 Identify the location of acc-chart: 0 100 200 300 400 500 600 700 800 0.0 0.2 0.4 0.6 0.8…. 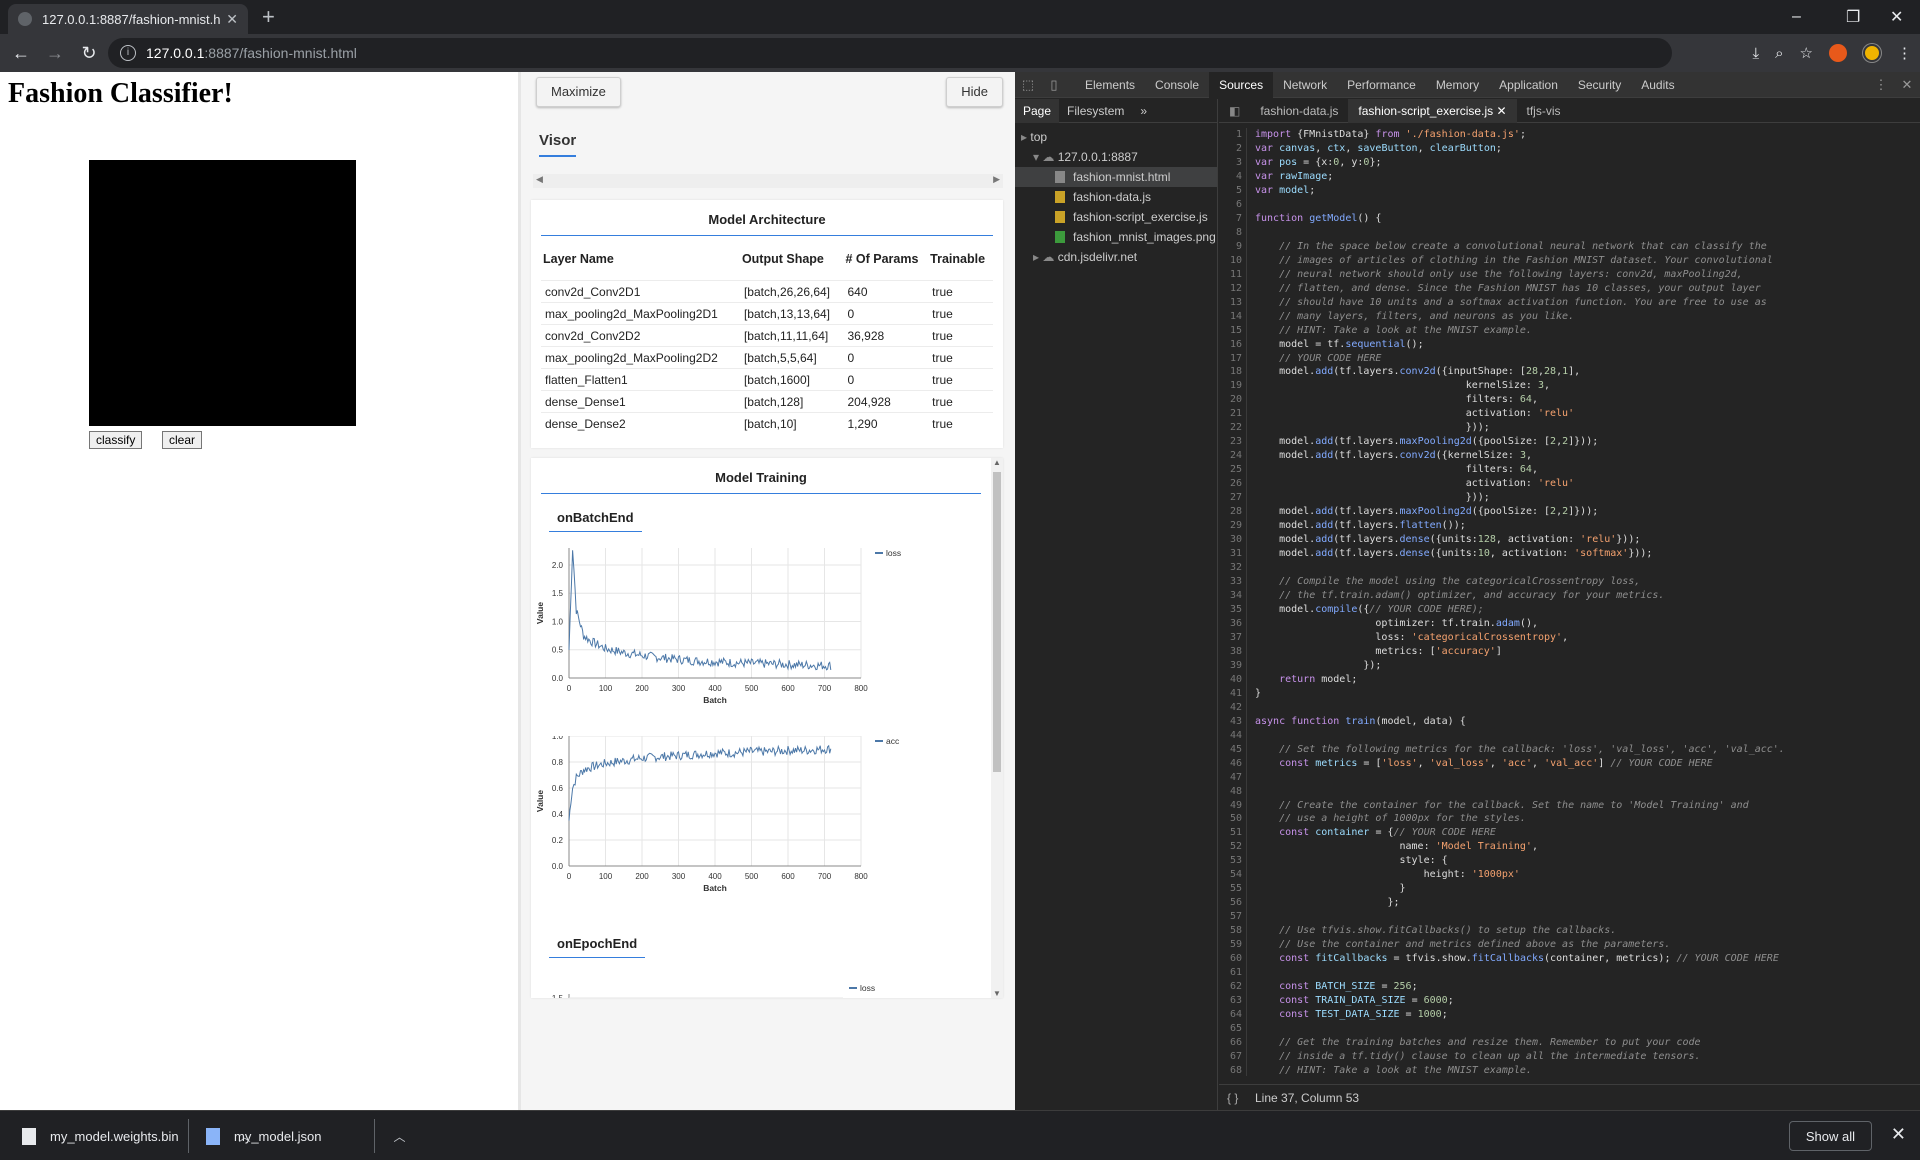
(756, 826).